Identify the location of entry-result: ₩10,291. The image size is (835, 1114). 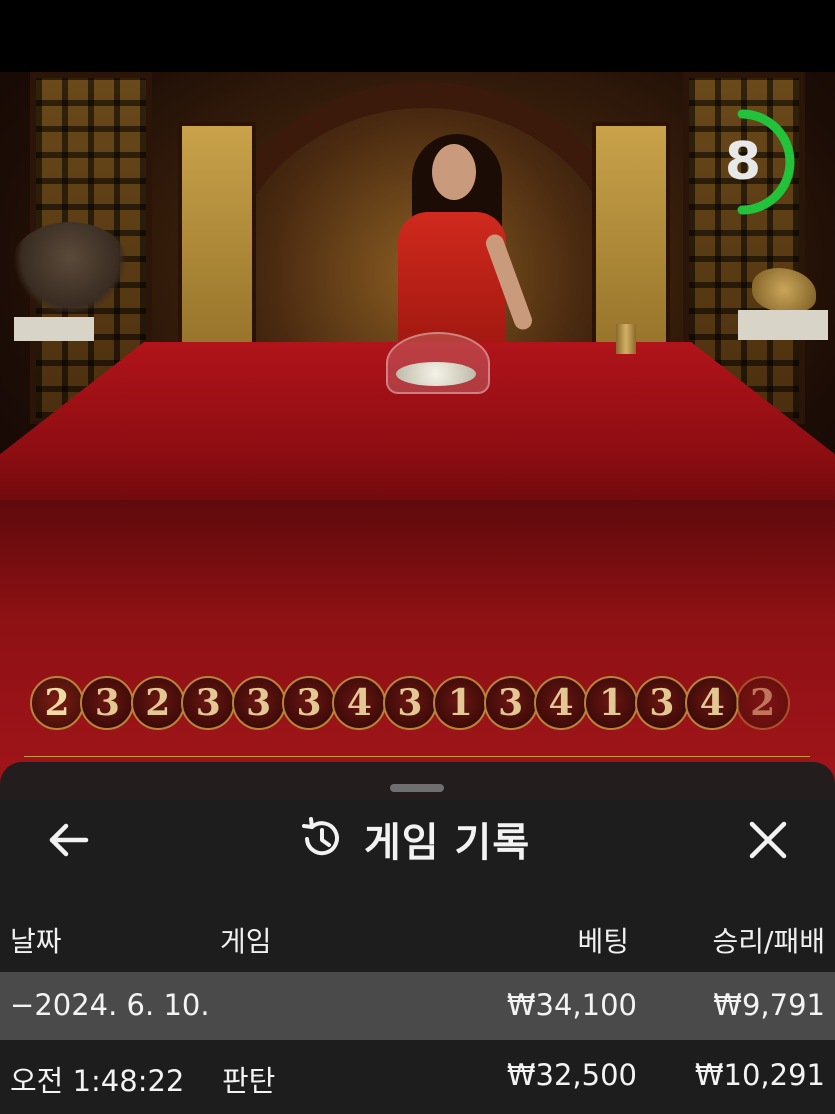
(759, 1075).